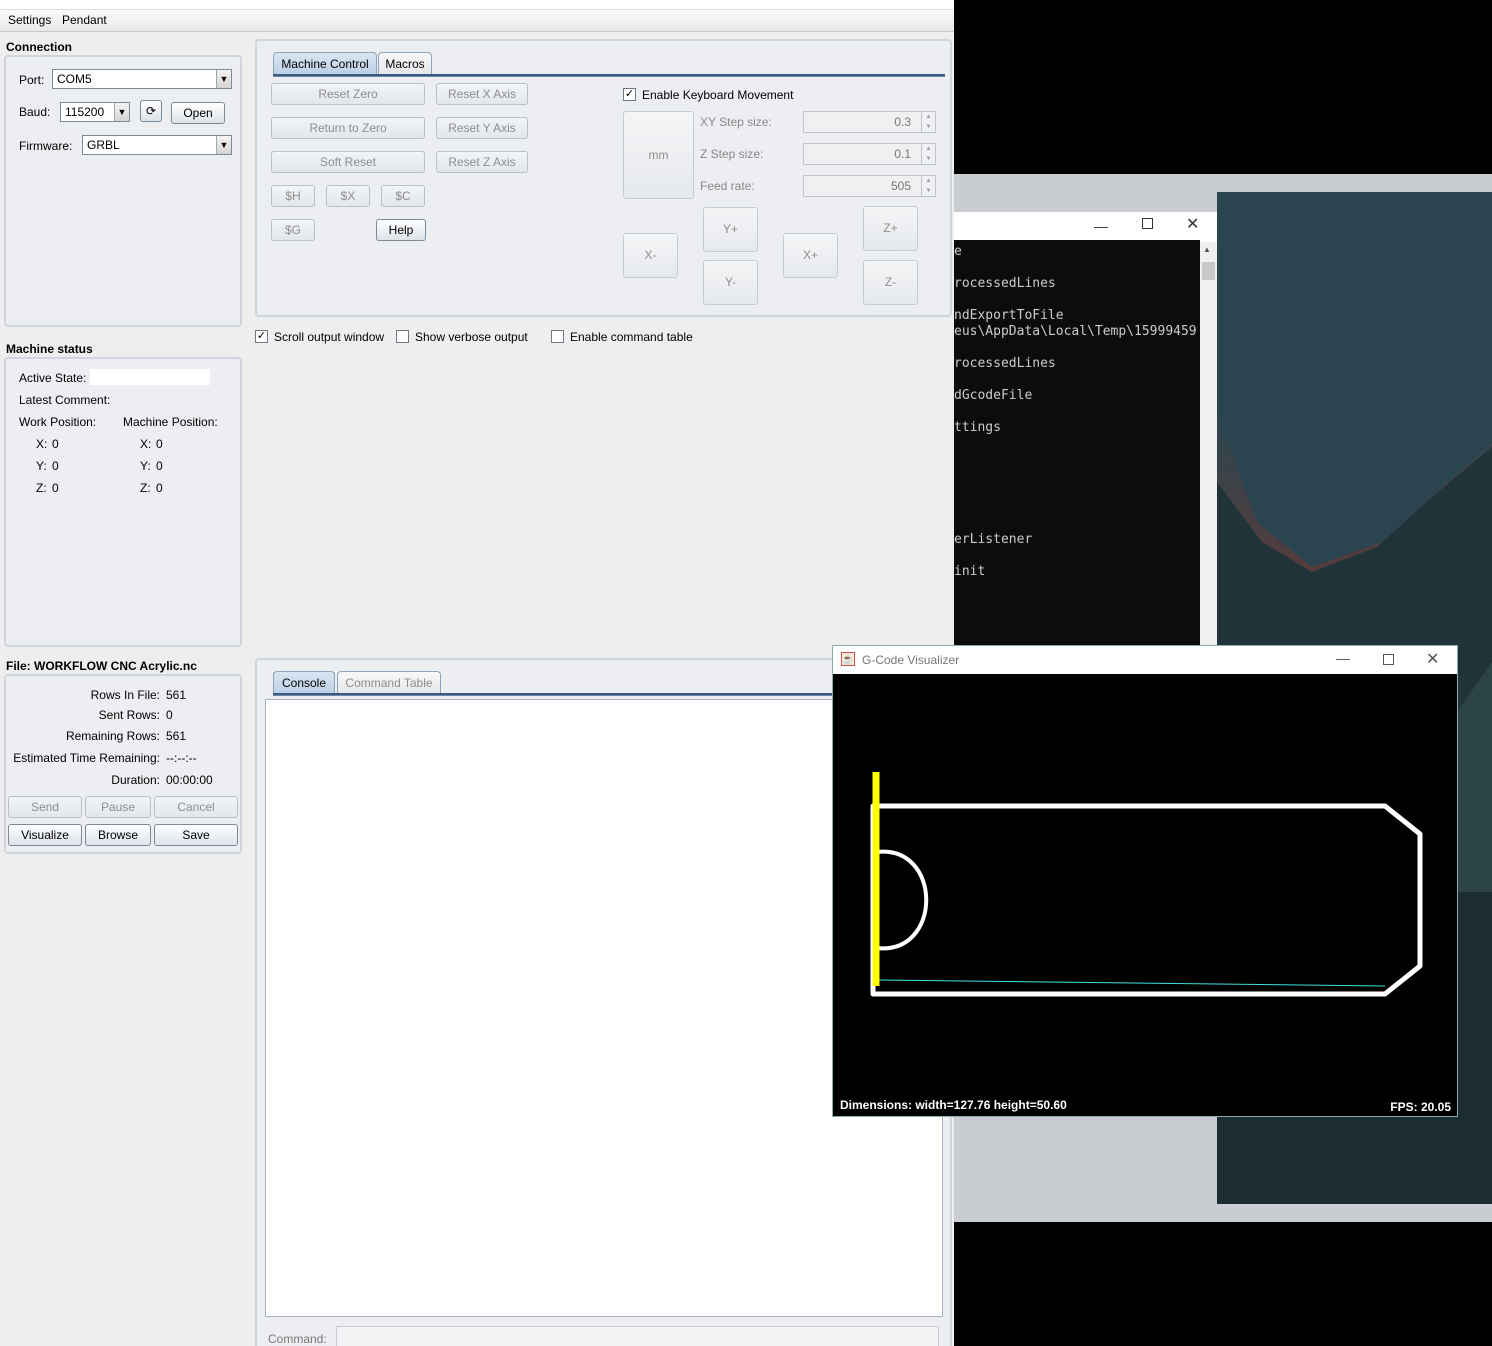 The image size is (1492, 1346). I want to click on verbose-output-checkbox, so click(402, 336).